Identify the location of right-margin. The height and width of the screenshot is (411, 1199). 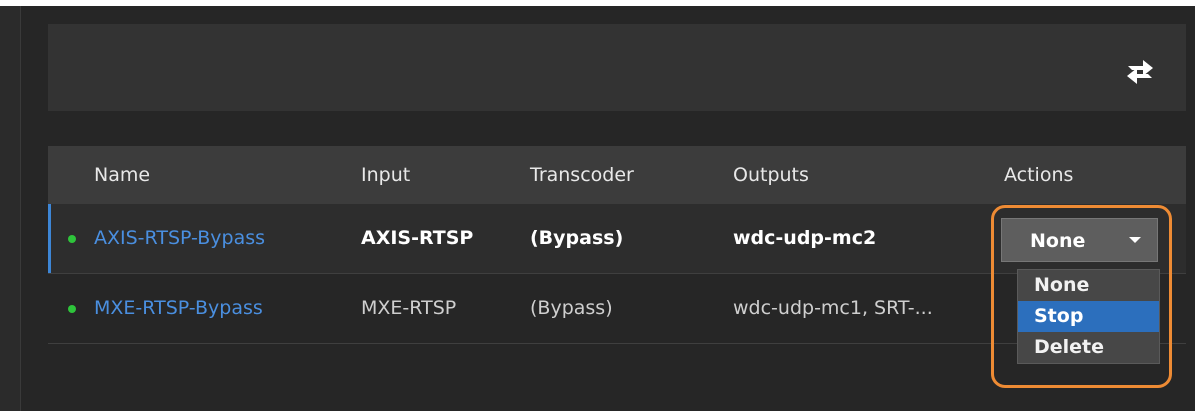
(1197, 205).